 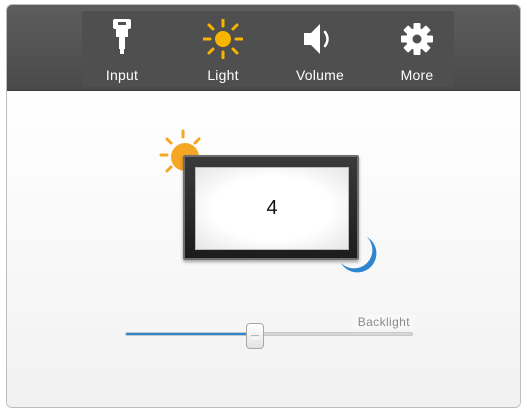 I want to click on tab-light: Light, so click(x=223, y=49).